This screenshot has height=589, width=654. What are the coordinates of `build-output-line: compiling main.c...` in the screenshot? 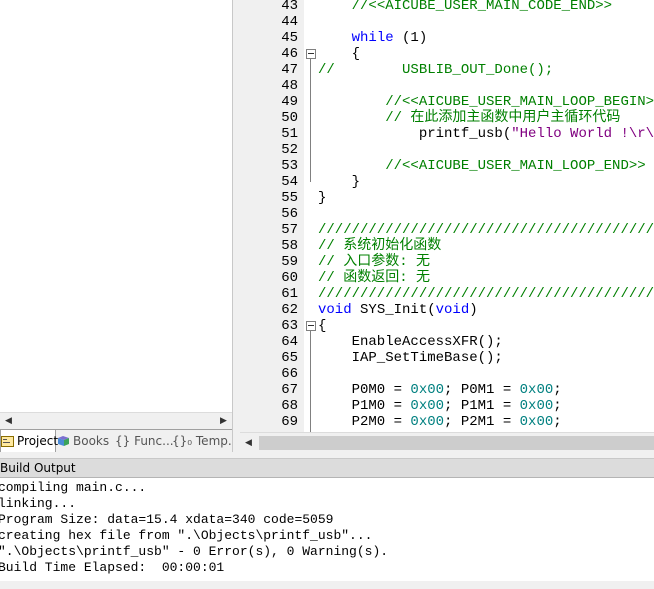 It's located at (73, 487).